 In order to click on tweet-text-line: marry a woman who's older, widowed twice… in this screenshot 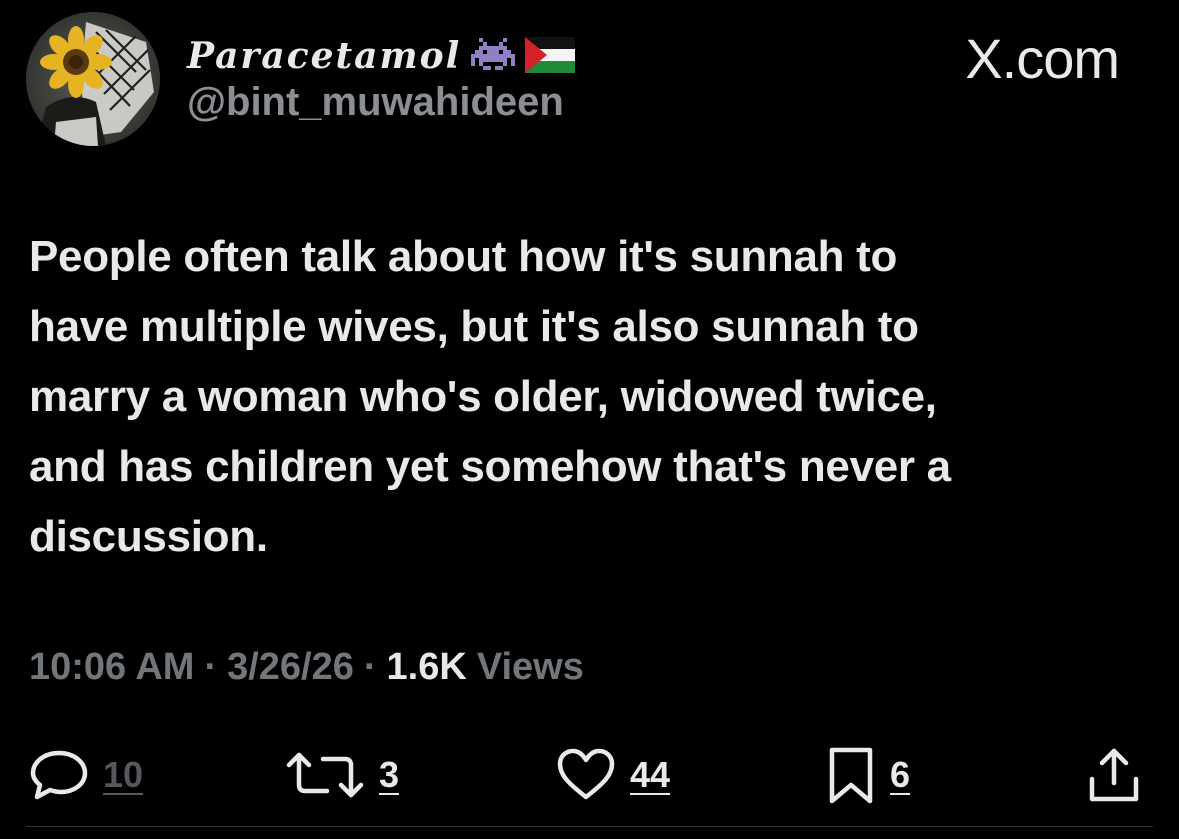, I will do `click(483, 396)`.